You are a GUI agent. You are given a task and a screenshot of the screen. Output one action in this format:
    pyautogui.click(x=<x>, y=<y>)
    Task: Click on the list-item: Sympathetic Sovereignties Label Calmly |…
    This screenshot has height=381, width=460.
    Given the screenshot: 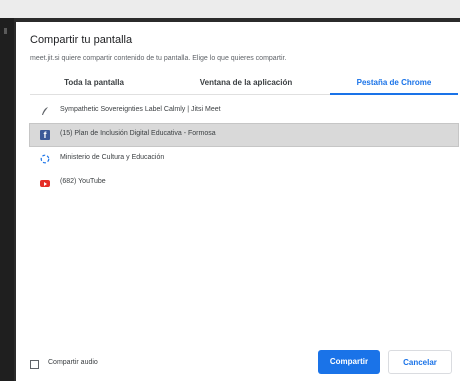 What is the action you would take?
    pyautogui.click(x=244, y=111)
    